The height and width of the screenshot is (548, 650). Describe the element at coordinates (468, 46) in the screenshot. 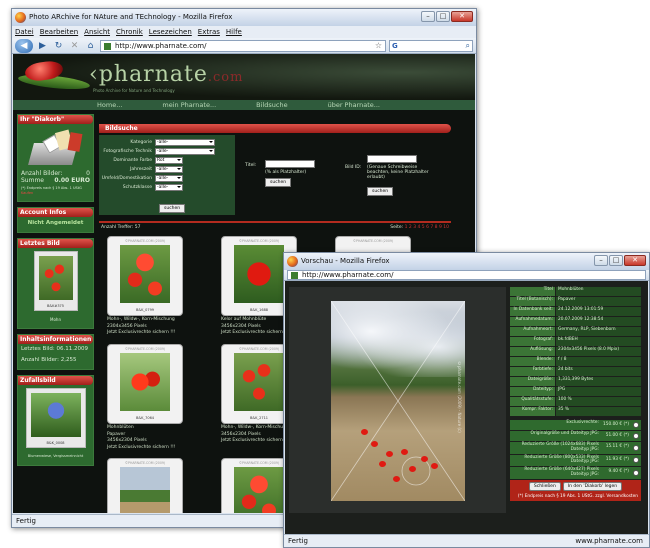

I see `search-icon: ⌕` at that location.